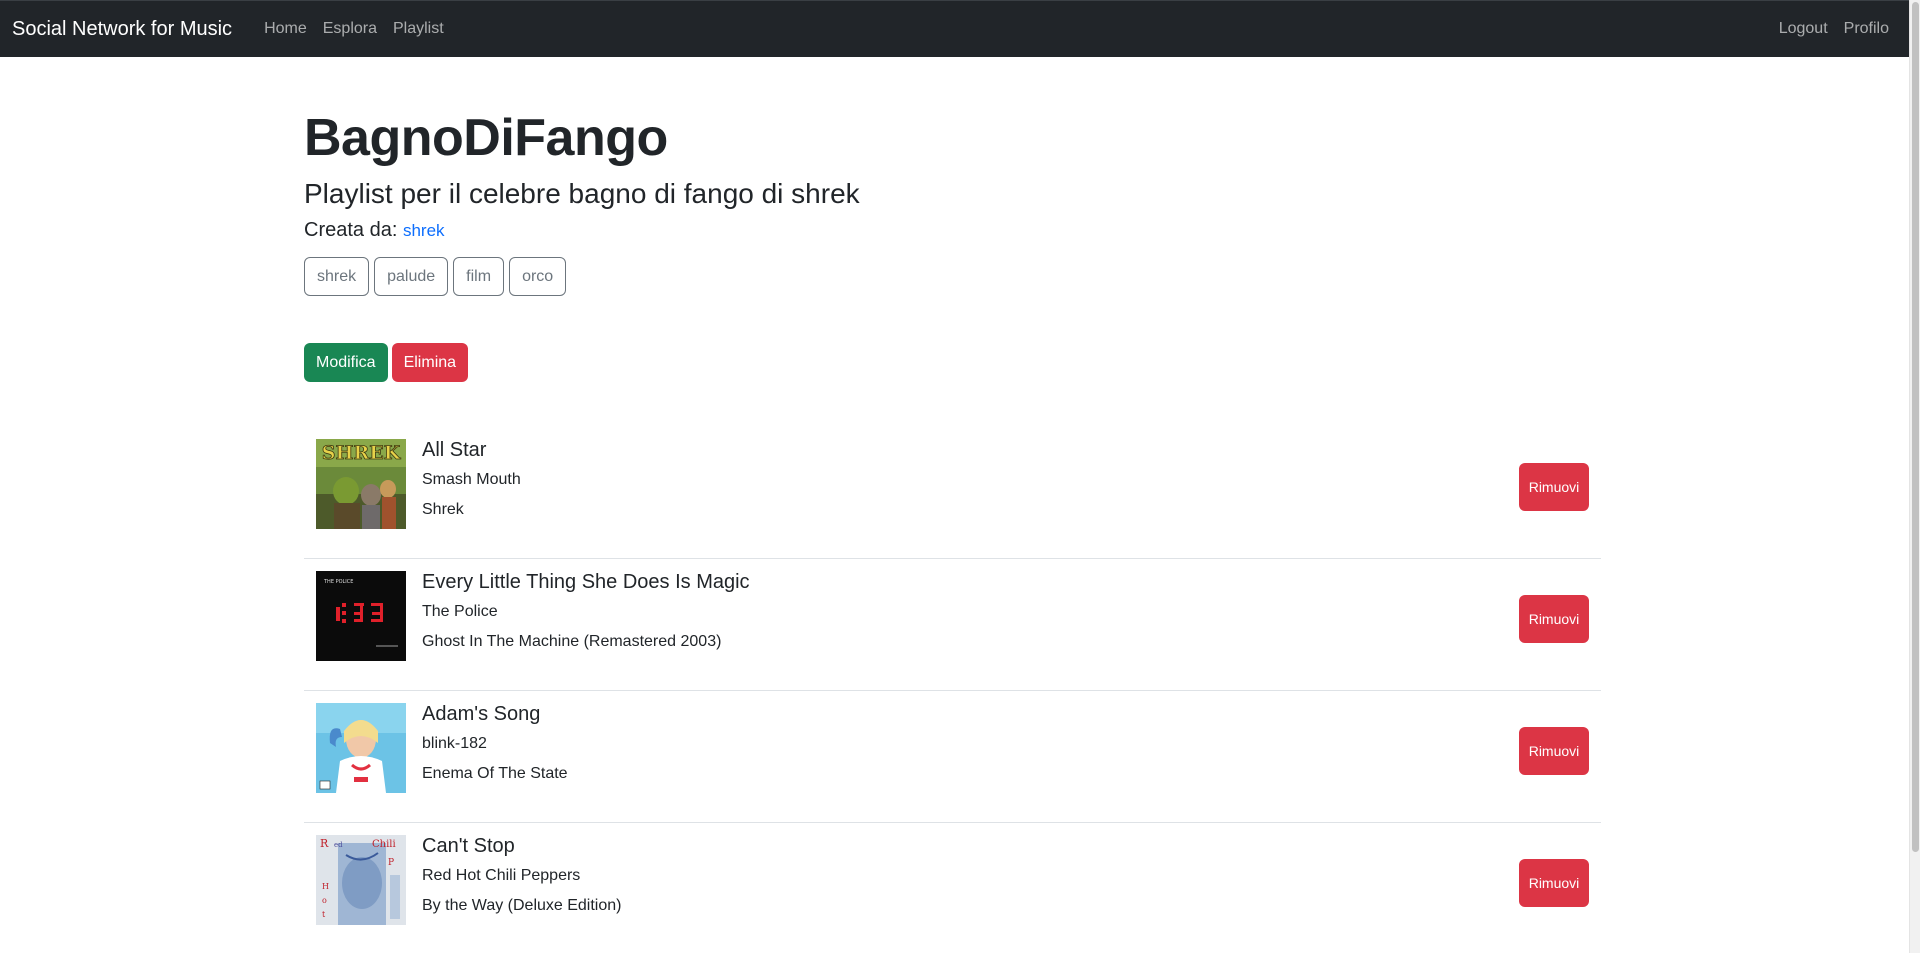 The width and height of the screenshot is (1920, 953). Describe the element at coordinates (1915, 427) in the screenshot. I see `scrollbar-thumb` at that location.